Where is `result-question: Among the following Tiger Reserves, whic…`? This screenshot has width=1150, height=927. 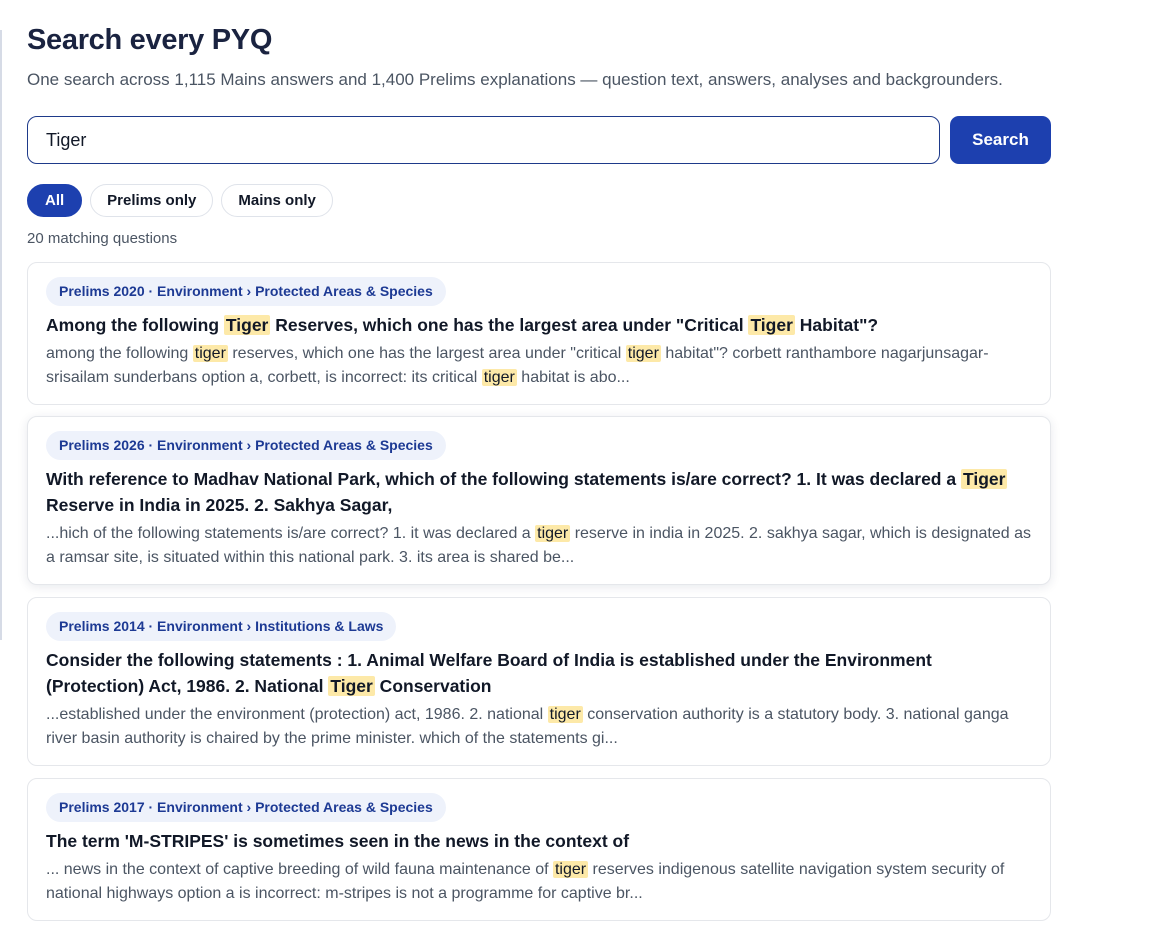
result-question: Among the following Tiger Reserves, whic… is located at coordinates (539, 325).